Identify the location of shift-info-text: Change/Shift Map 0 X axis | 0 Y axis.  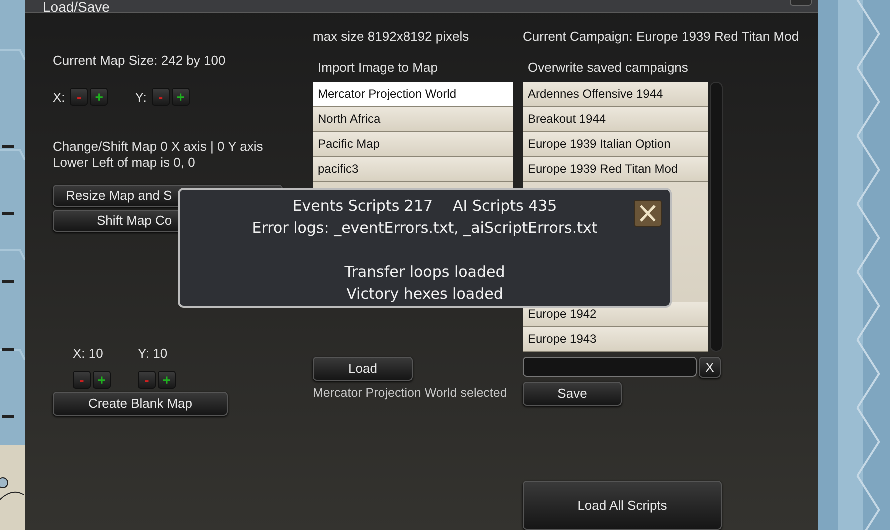
(158, 147).